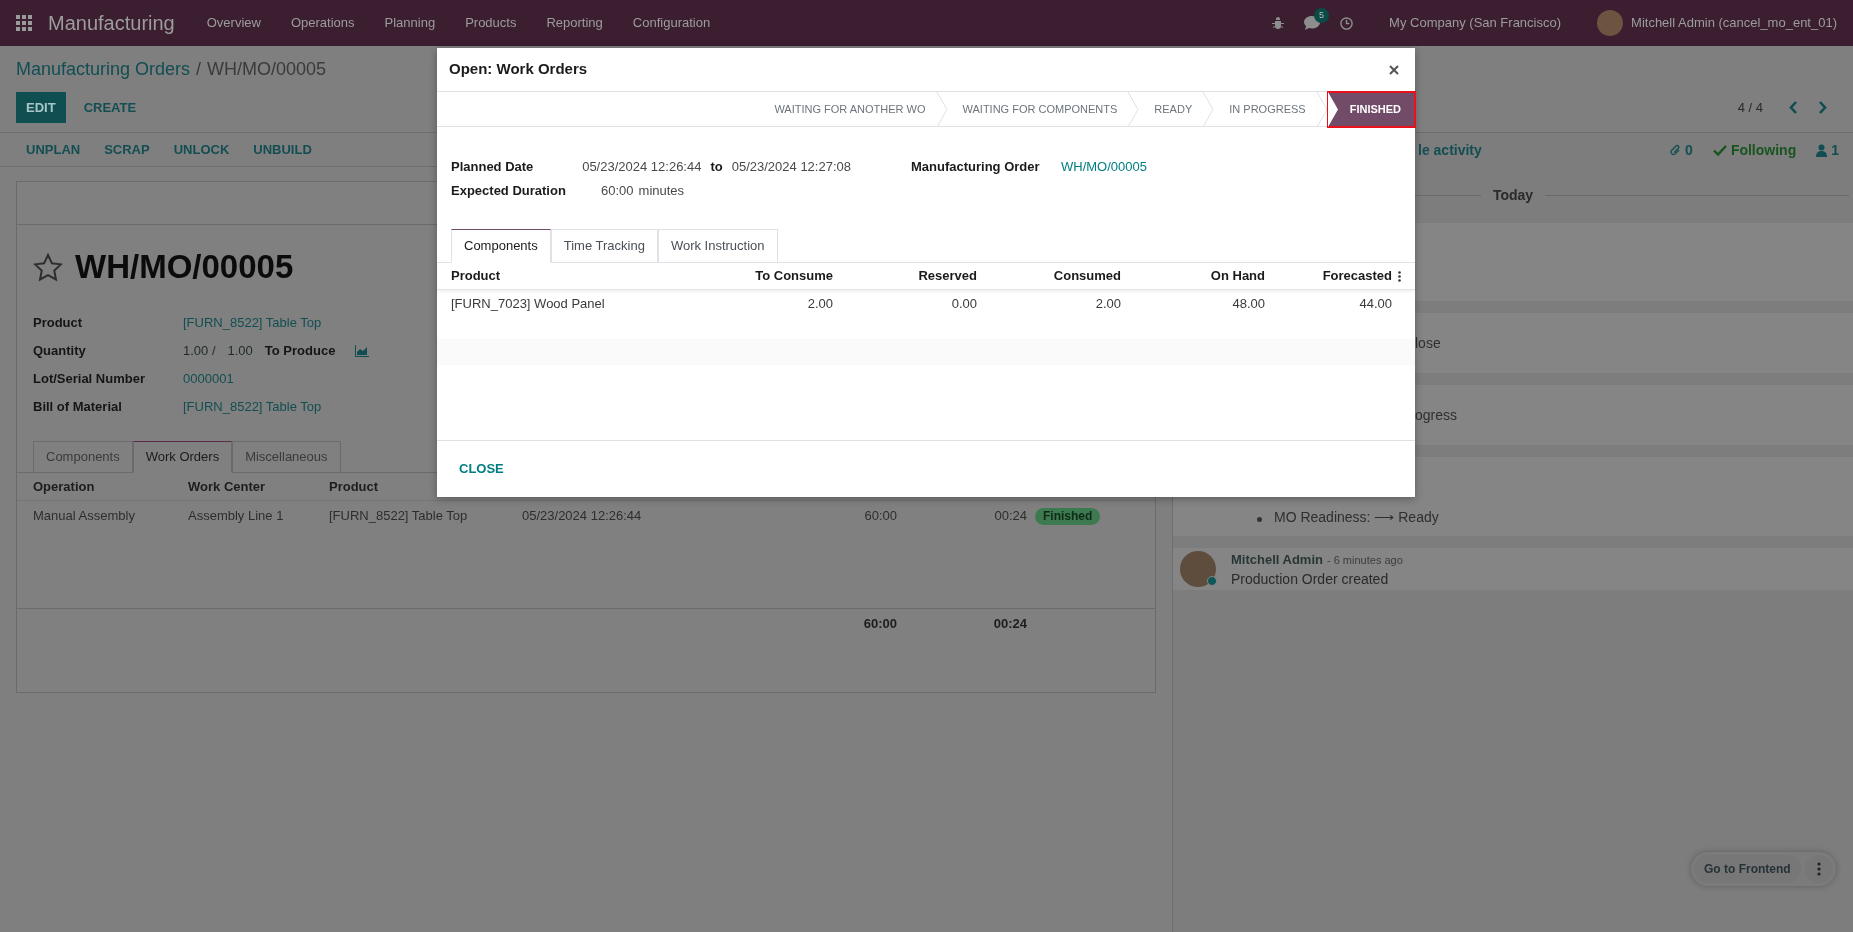  What do you see at coordinates (1347, 23) in the screenshot?
I see `clock-icon` at bounding box center [1347, 23].